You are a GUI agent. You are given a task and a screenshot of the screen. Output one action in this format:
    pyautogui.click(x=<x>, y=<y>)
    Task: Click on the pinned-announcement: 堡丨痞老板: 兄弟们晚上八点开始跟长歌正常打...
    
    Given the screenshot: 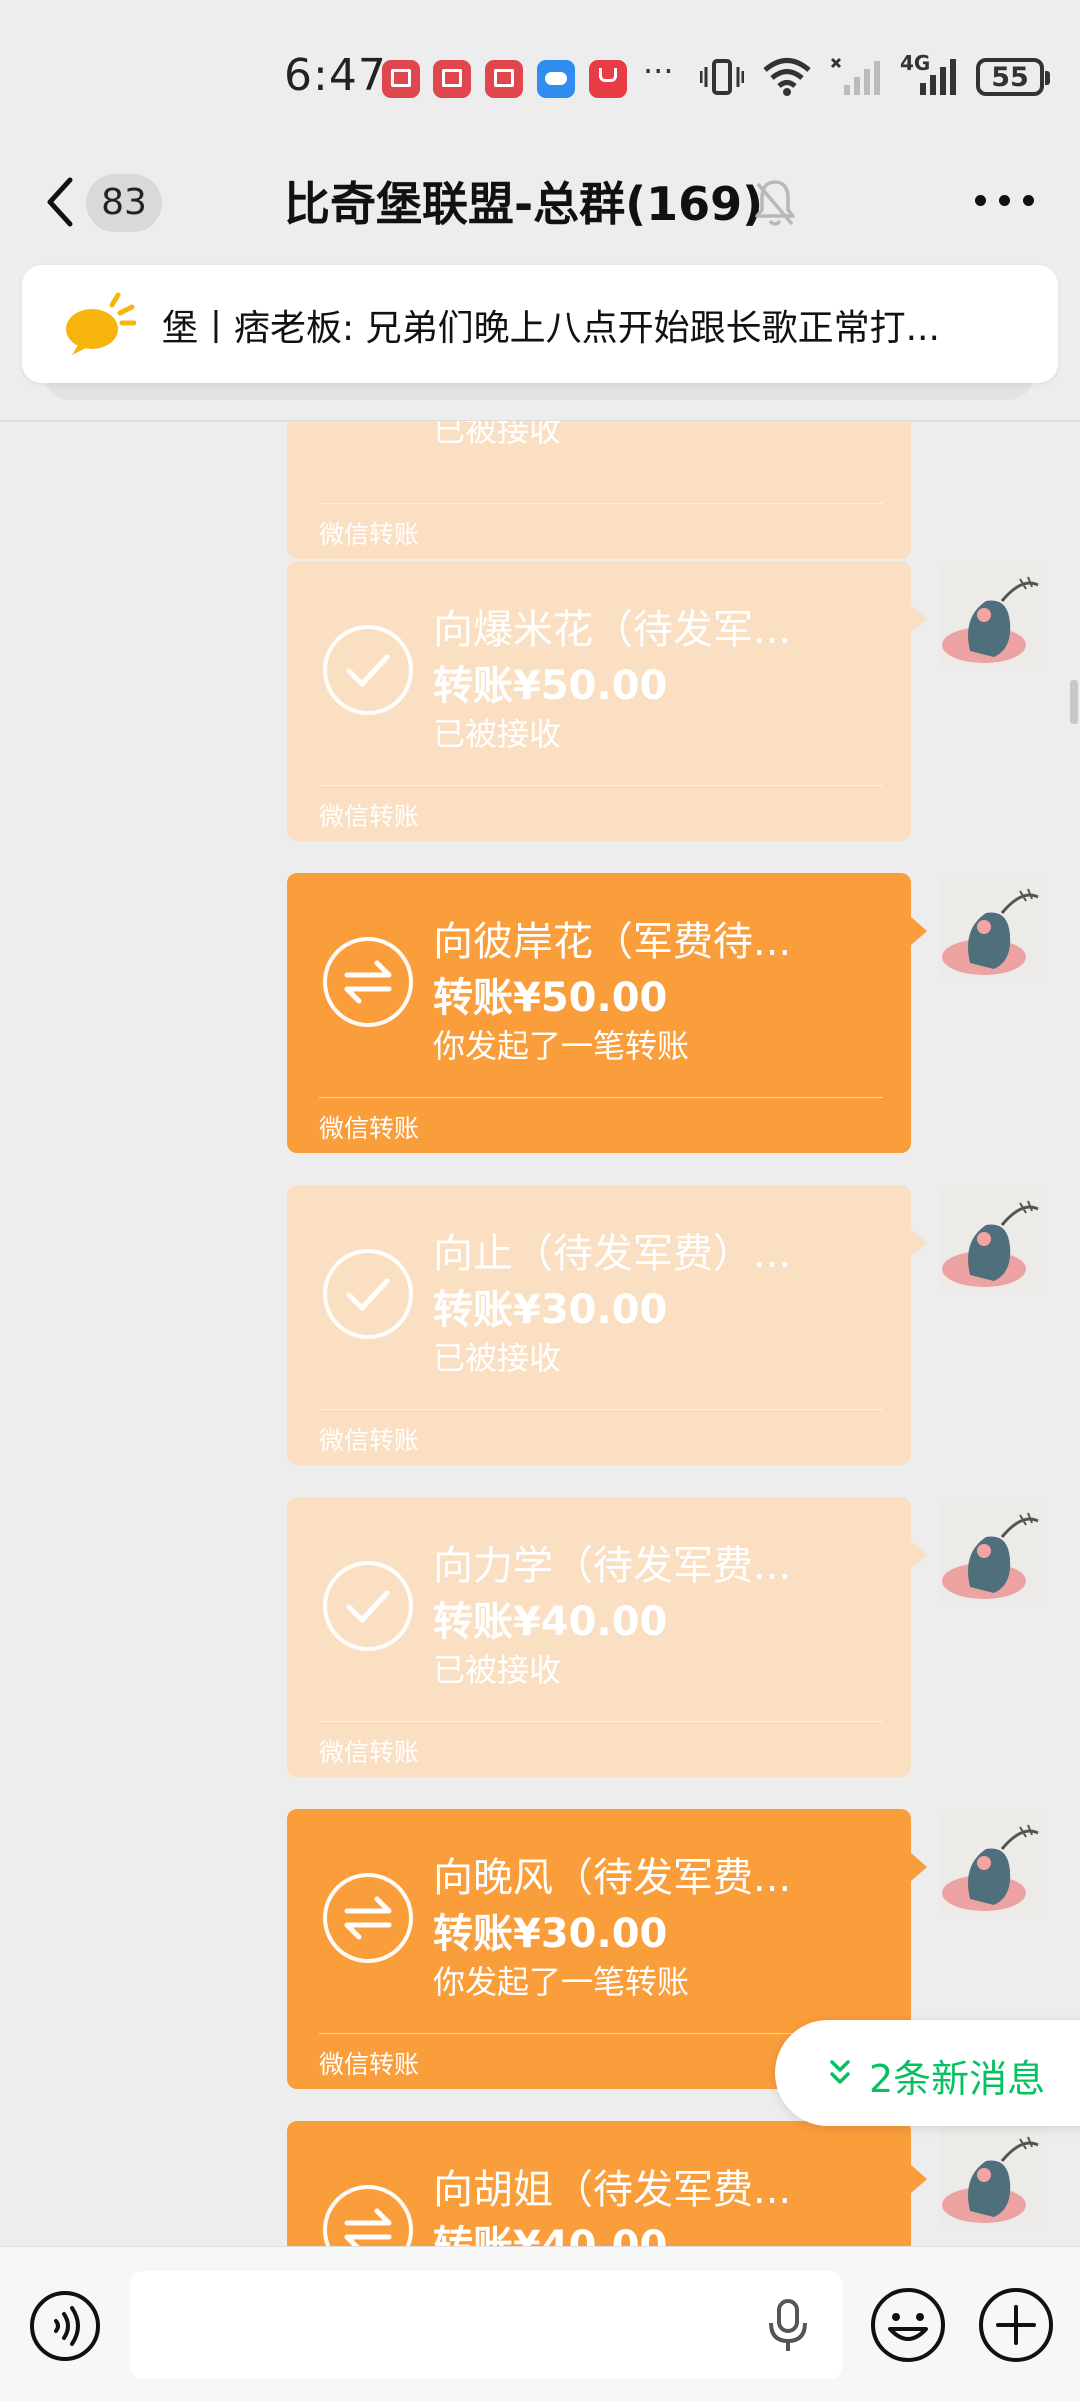 What is the action you would take?
    pyautogui.click(x=540, y=324)
    